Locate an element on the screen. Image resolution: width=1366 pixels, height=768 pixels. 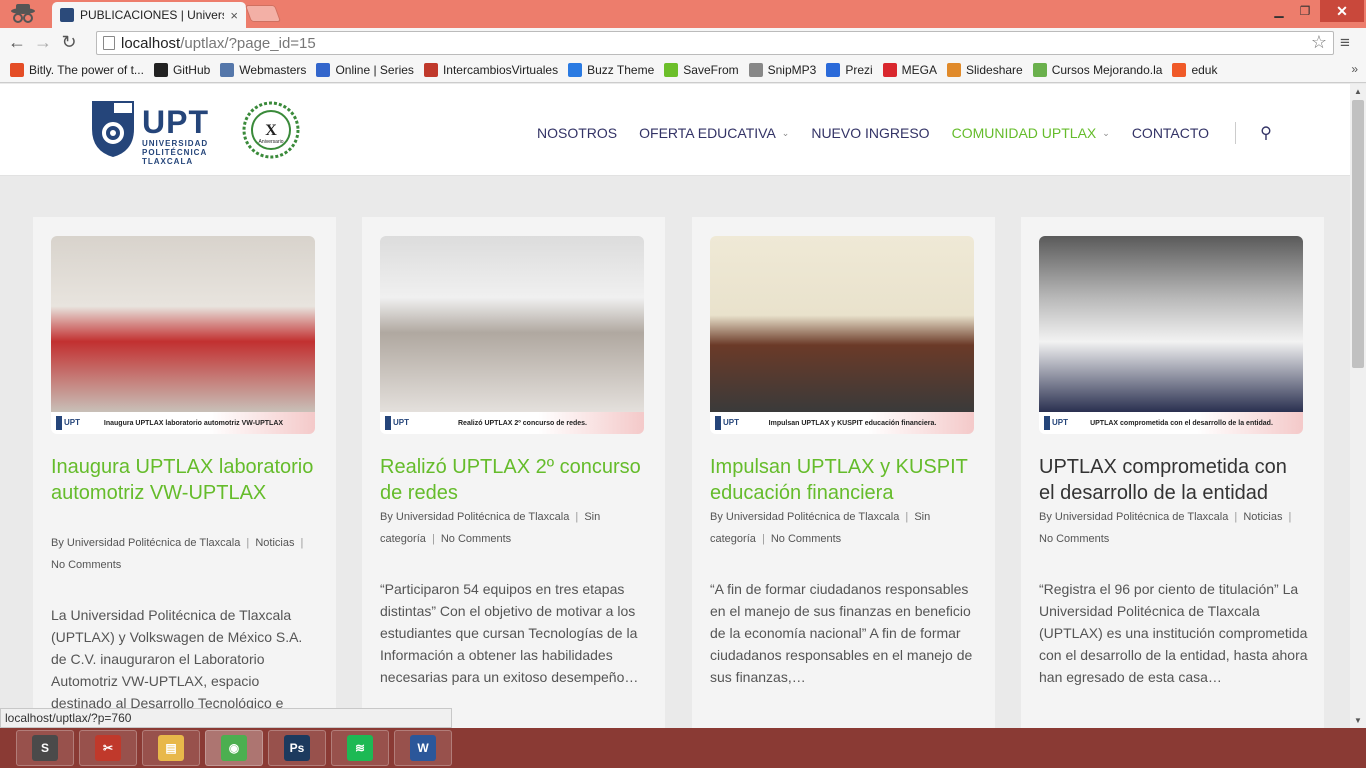
taskbar-button: Ps is located at coordinates (297, 748).